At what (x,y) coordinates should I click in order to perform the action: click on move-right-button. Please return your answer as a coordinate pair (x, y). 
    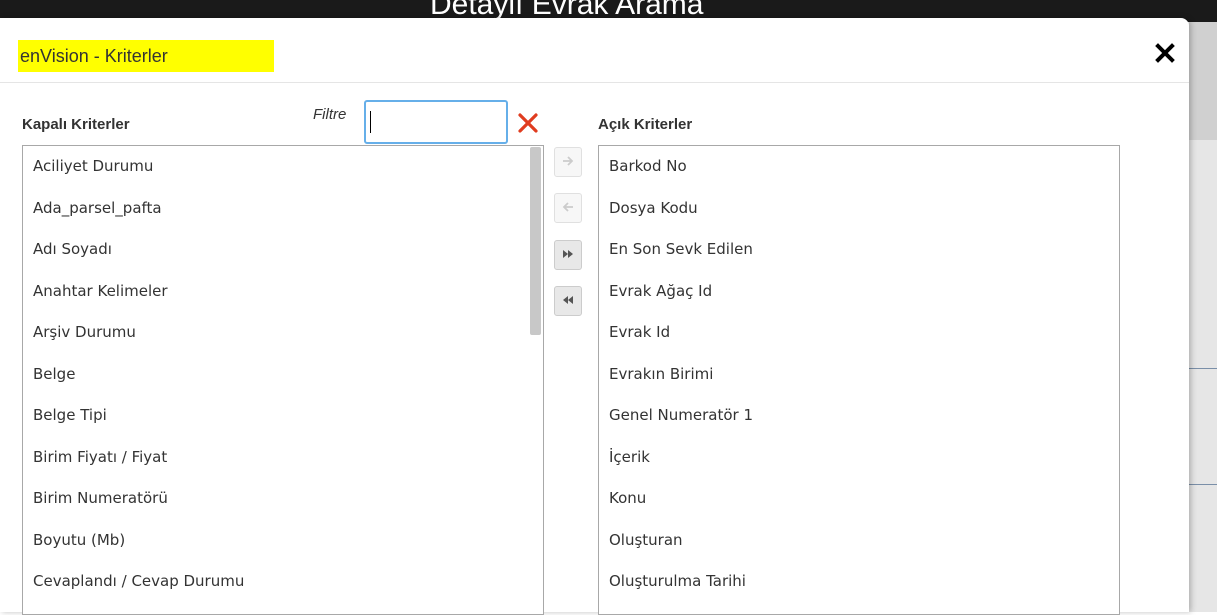
    Looking at the image, I should click on (568, 162).